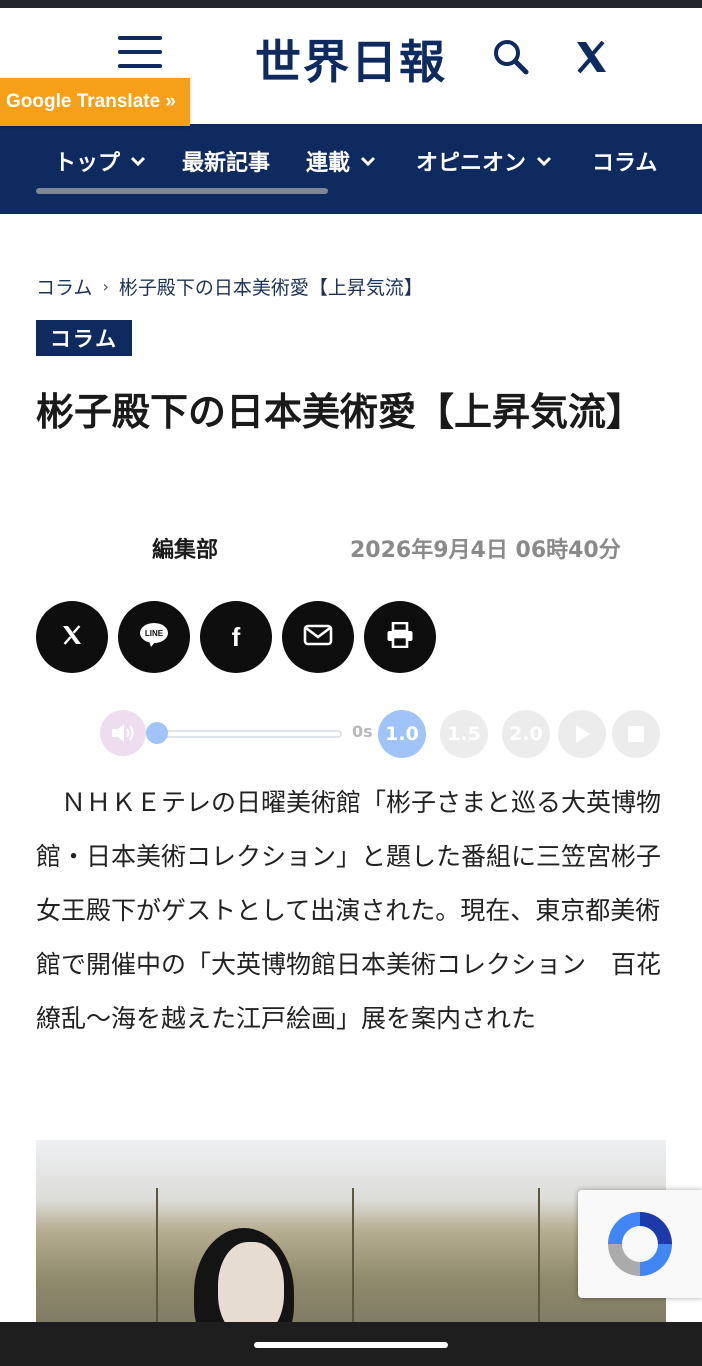 This screenshot has height=1366, width=702. What do you see at coordinates (526, 734) in the screenshot?
I see `speed-2-0-button: 2.0` at bounding box center [526, 734].